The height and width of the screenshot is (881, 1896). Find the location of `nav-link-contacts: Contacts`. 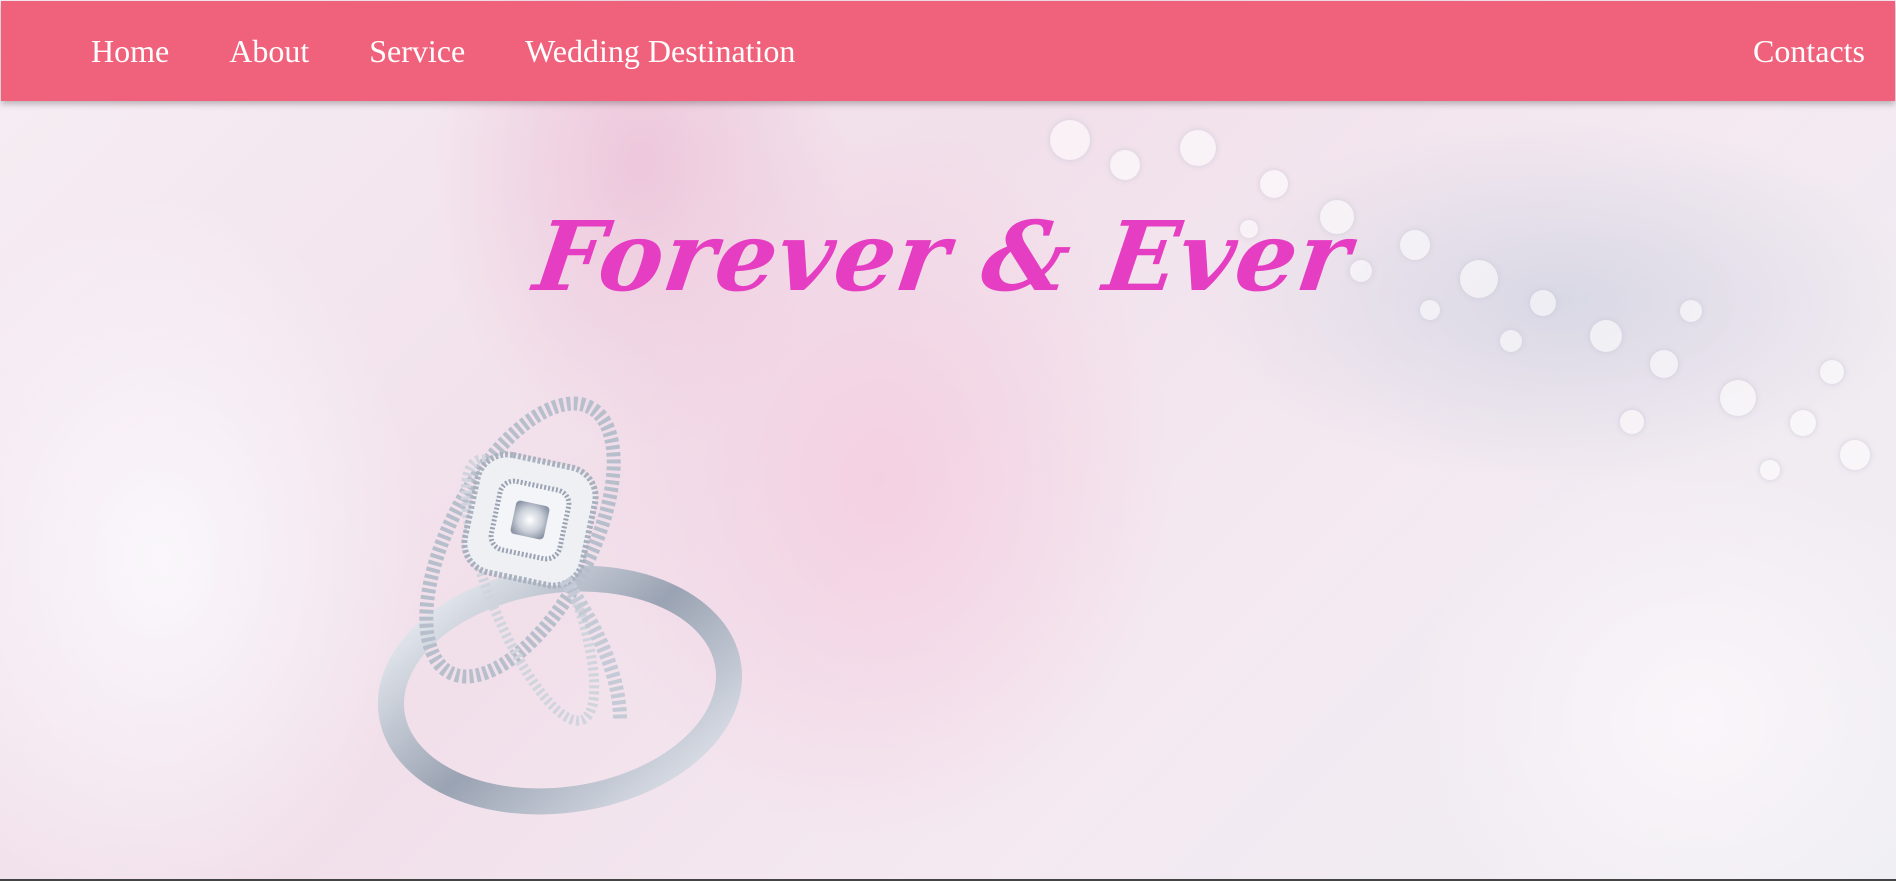

nav-link-contacts: Contacts is located at coordinates (1809, 51).